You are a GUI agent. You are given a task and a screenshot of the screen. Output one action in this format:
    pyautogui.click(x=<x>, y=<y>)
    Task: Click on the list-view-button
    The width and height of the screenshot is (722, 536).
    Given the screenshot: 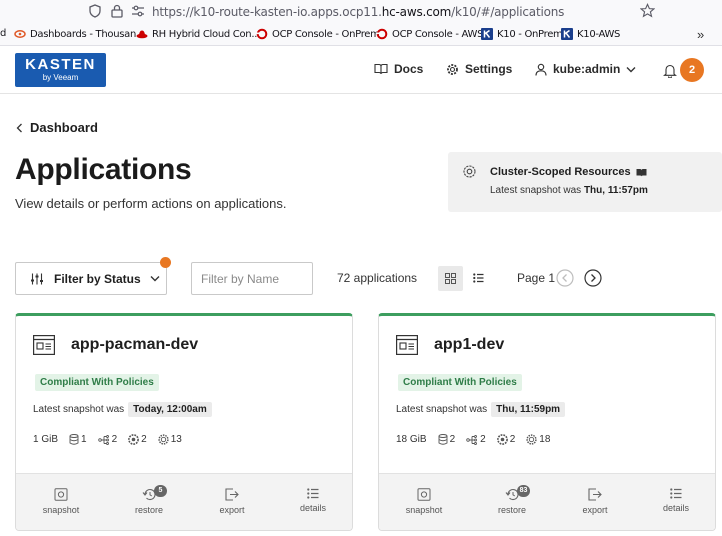 What is the action you would take?
    pyautogui.click(x=478, y=278)
    